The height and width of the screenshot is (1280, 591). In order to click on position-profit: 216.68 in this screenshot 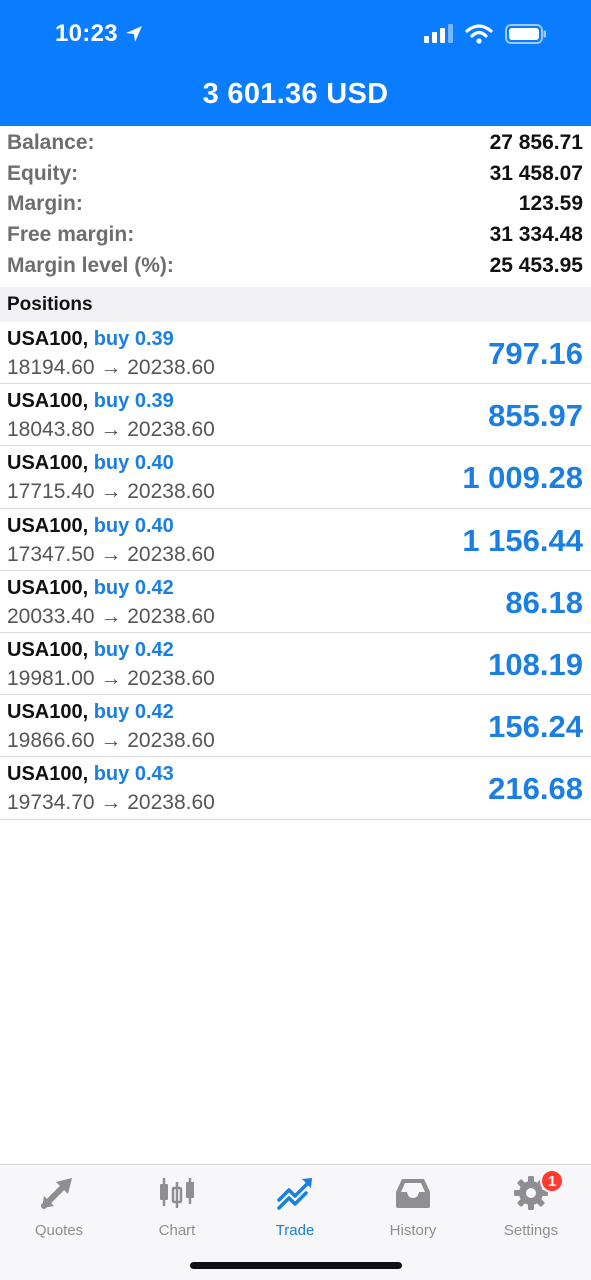, I will do `click(535, 789)`.